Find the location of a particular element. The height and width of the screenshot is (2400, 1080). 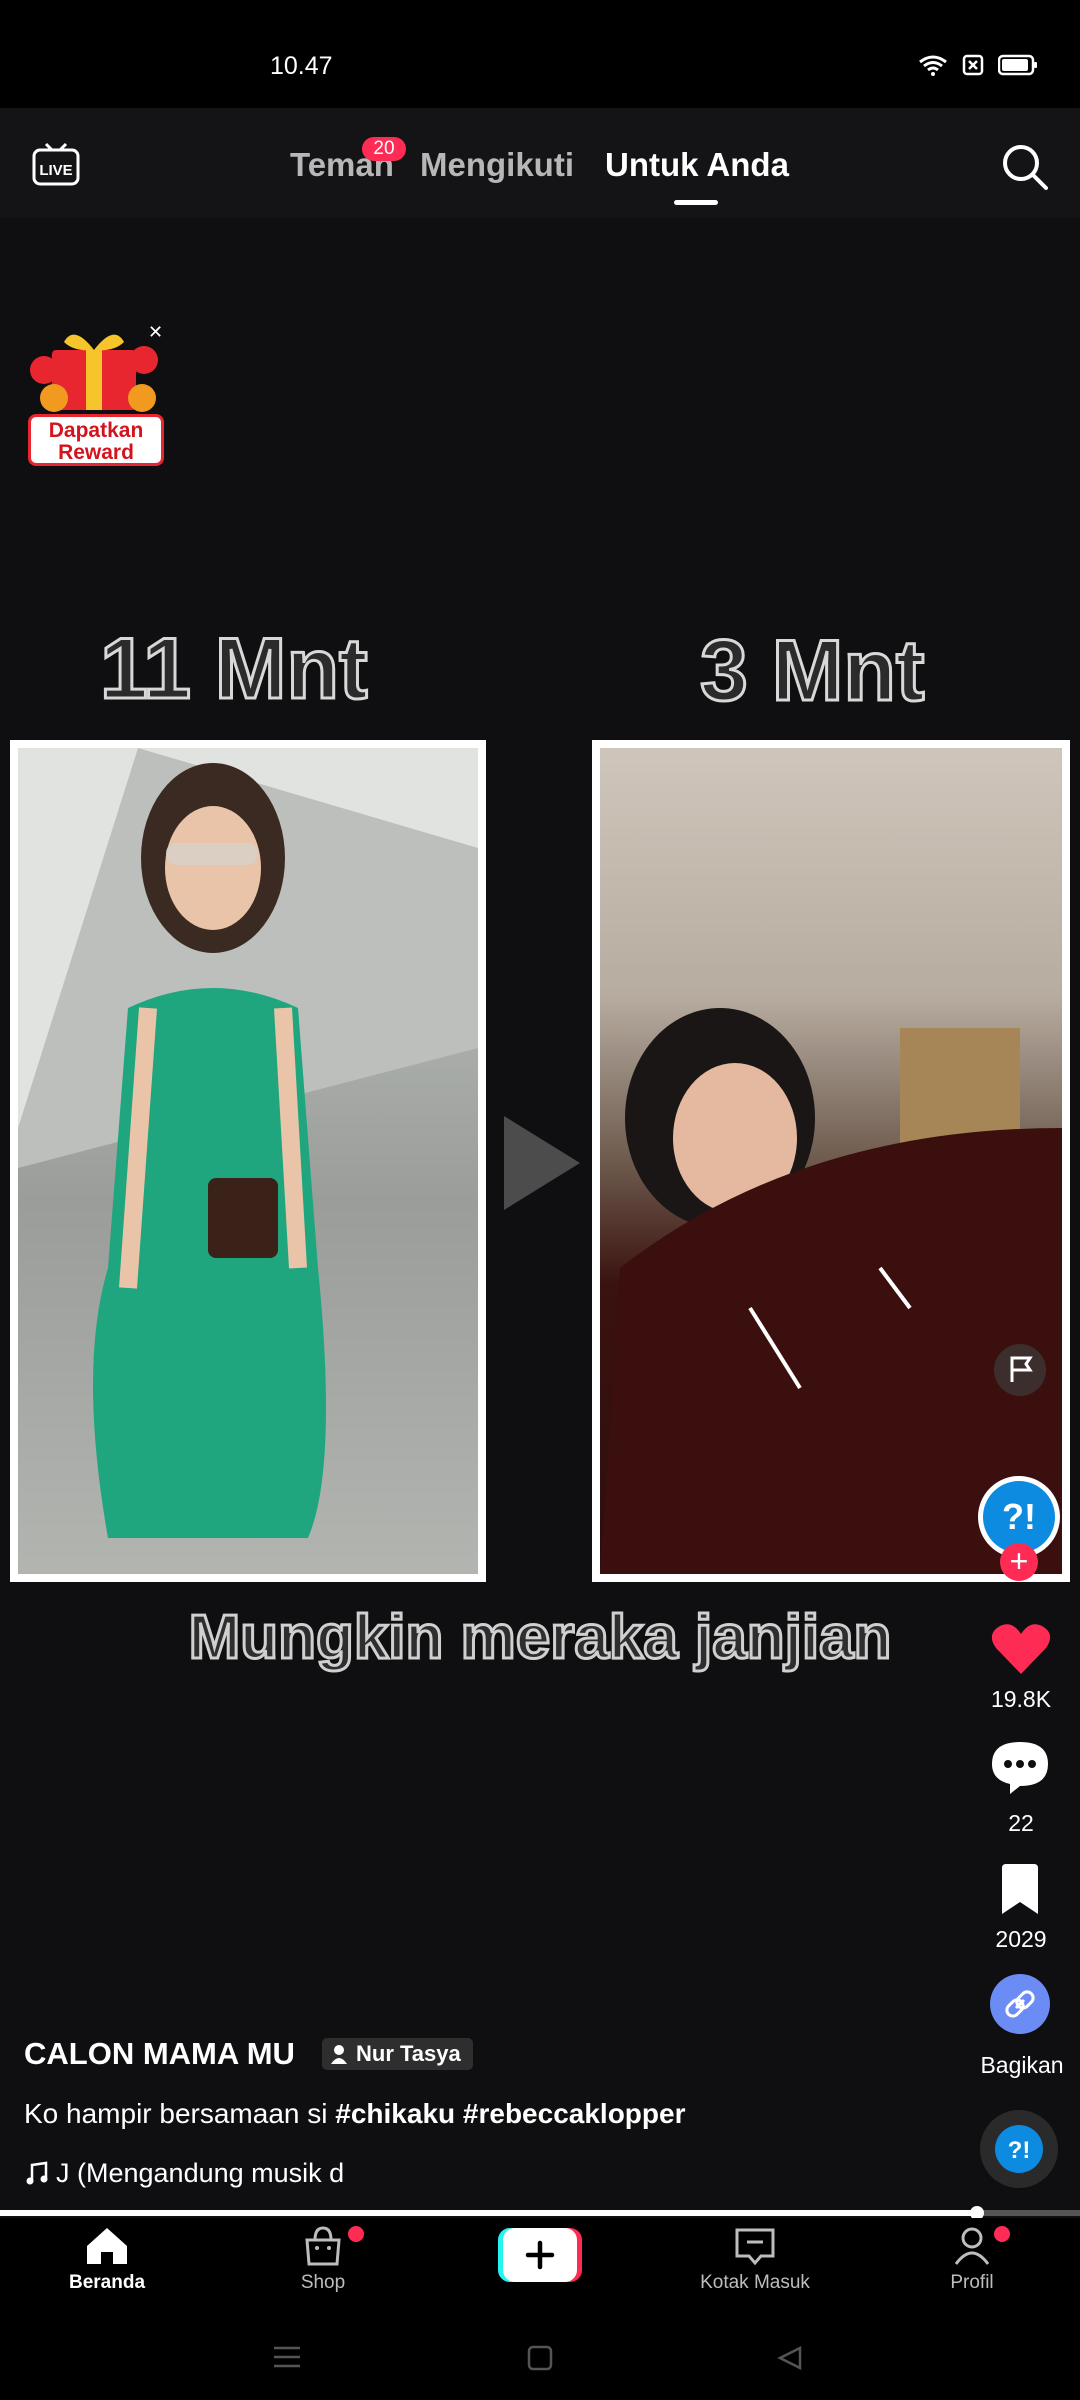

nav-home: Beranda is located at coordinates (107, 2260).